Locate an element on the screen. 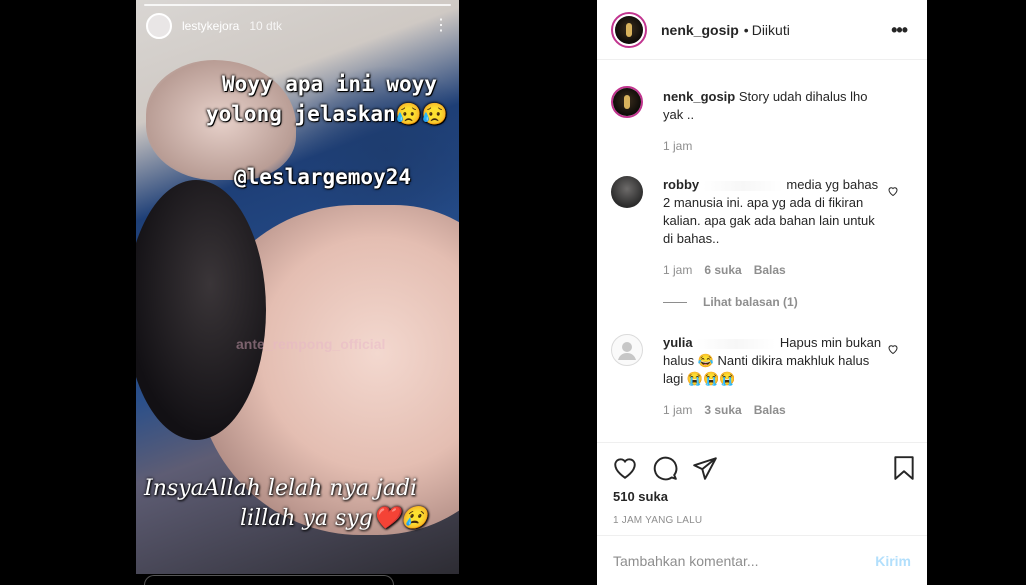  right-backdrop is located at coordinates (976, 292).